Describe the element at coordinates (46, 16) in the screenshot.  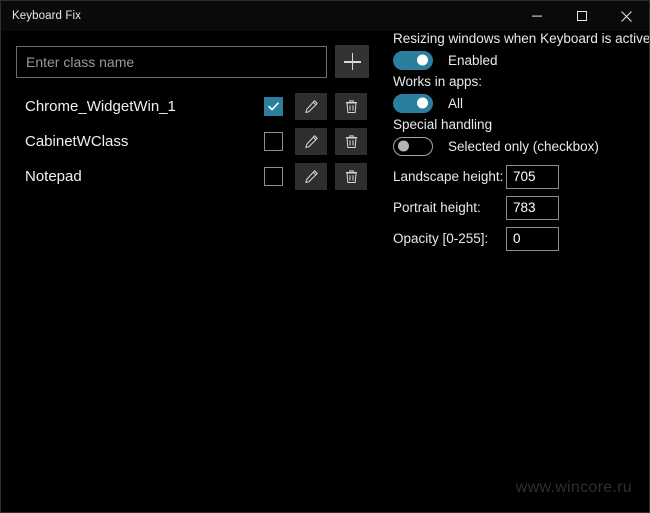
I see `window-title: Keyboard Fix` at that location.